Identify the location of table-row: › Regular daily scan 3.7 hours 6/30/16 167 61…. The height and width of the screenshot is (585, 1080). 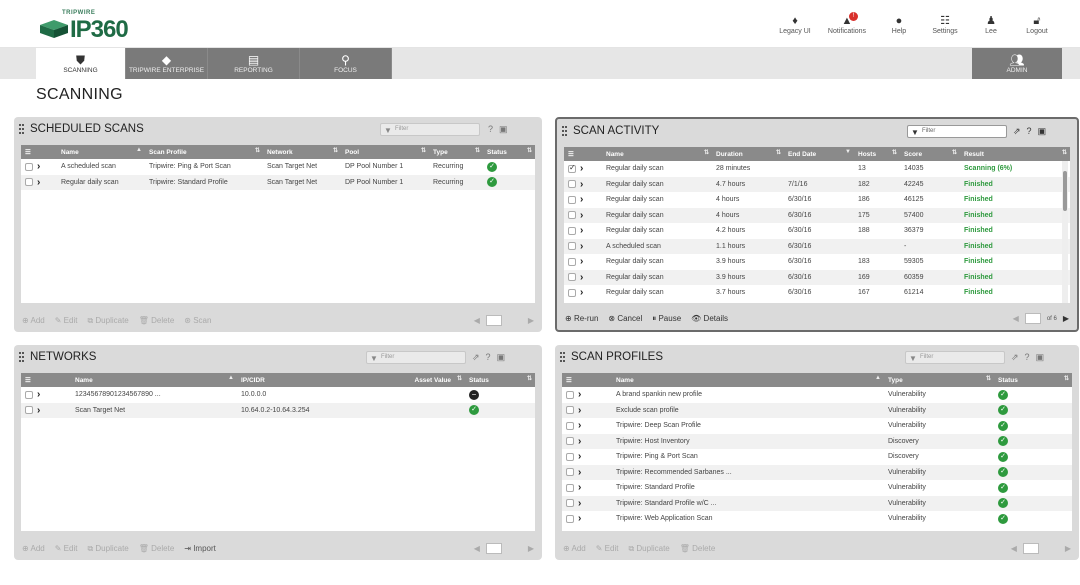
(817, 293).